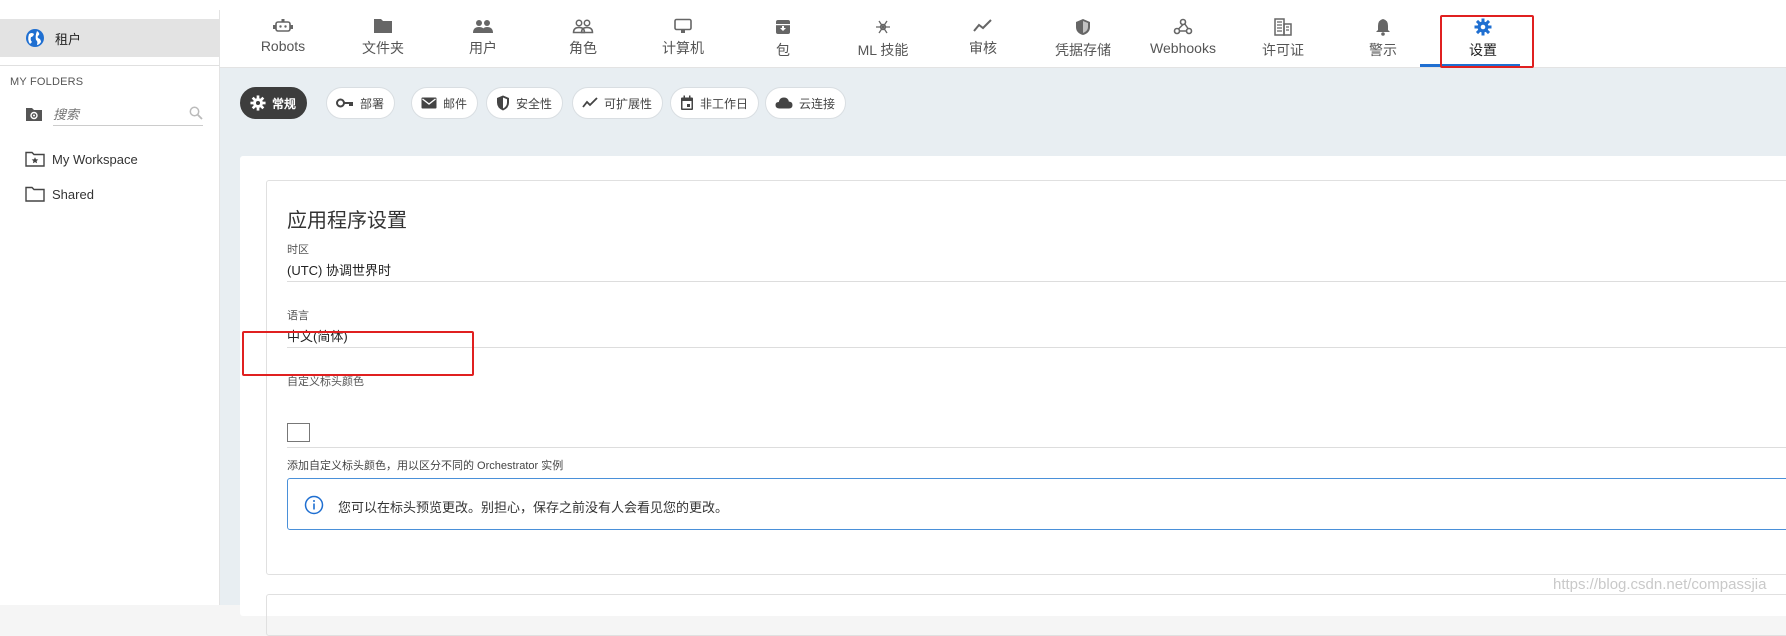  I want to click on nav-robots: Robots, so click(283, 38).